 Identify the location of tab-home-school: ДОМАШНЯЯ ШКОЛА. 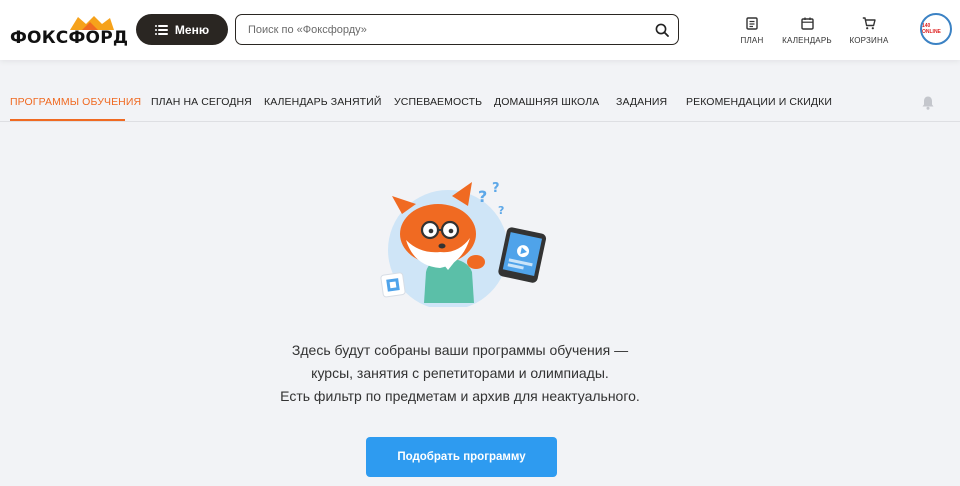
(546, 102).